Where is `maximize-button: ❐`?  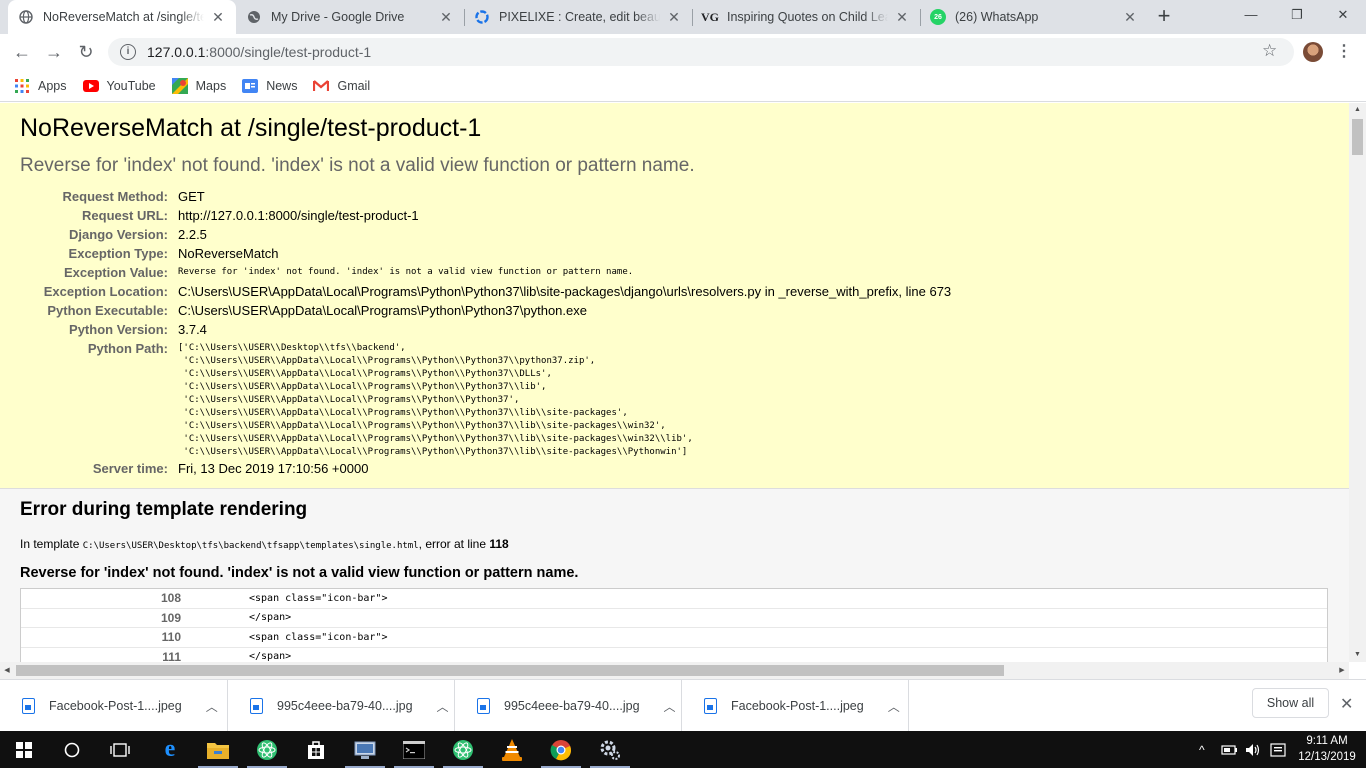
maximize-button: ❐ is located at coordinates (1297, 15).